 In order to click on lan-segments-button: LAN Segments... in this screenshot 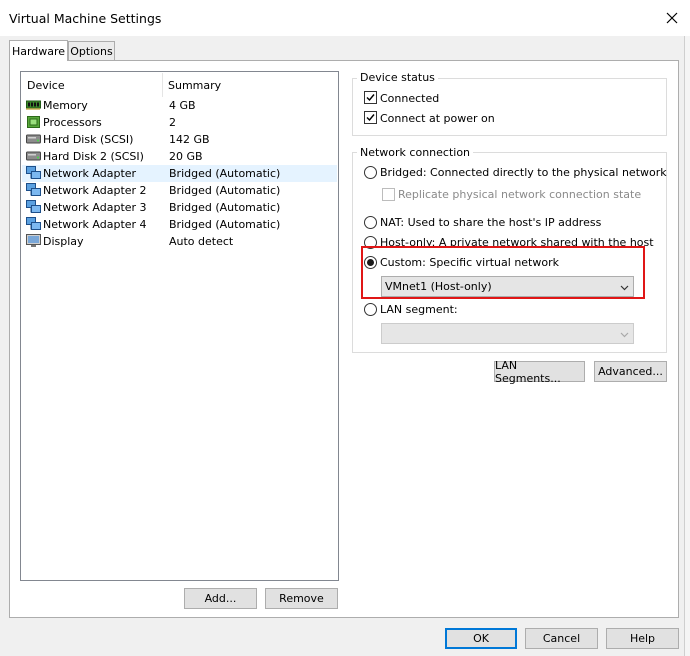, I will do `click(539, 371)`.